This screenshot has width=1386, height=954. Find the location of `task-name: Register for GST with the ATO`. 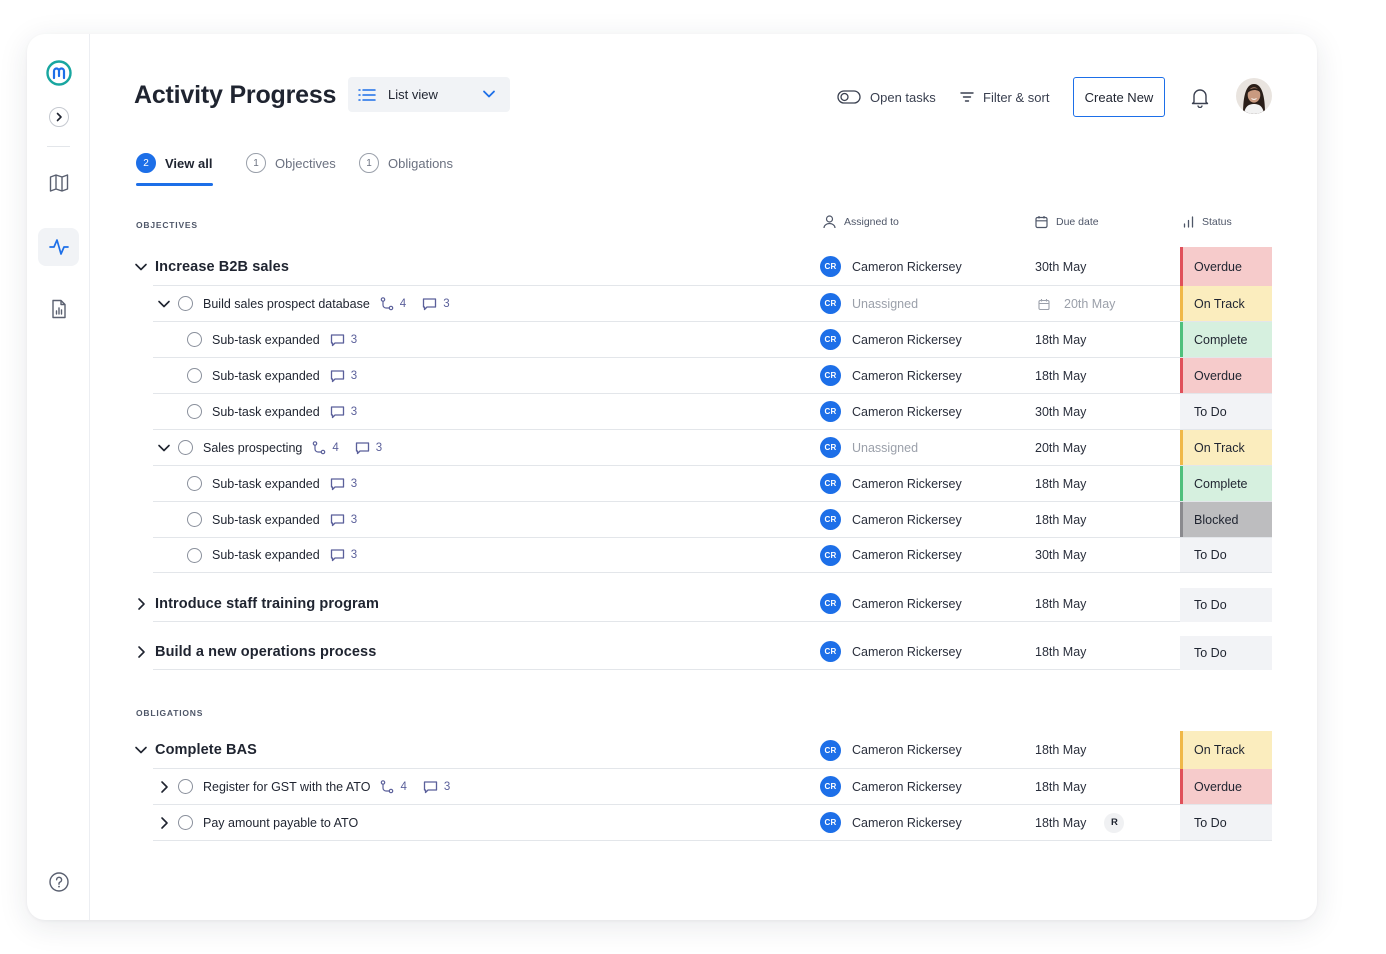

task-name: Register for GST with the ATO is located at coordinates (286, 787).